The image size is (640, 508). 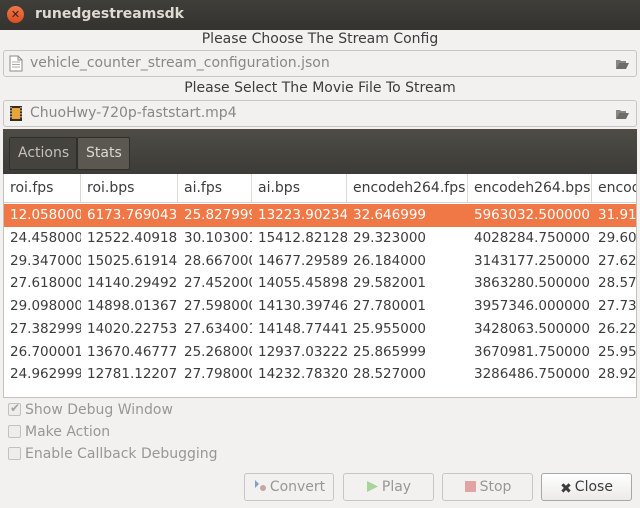 I want to click on table-cell: 14898.013672, so click(x=132, y=306).